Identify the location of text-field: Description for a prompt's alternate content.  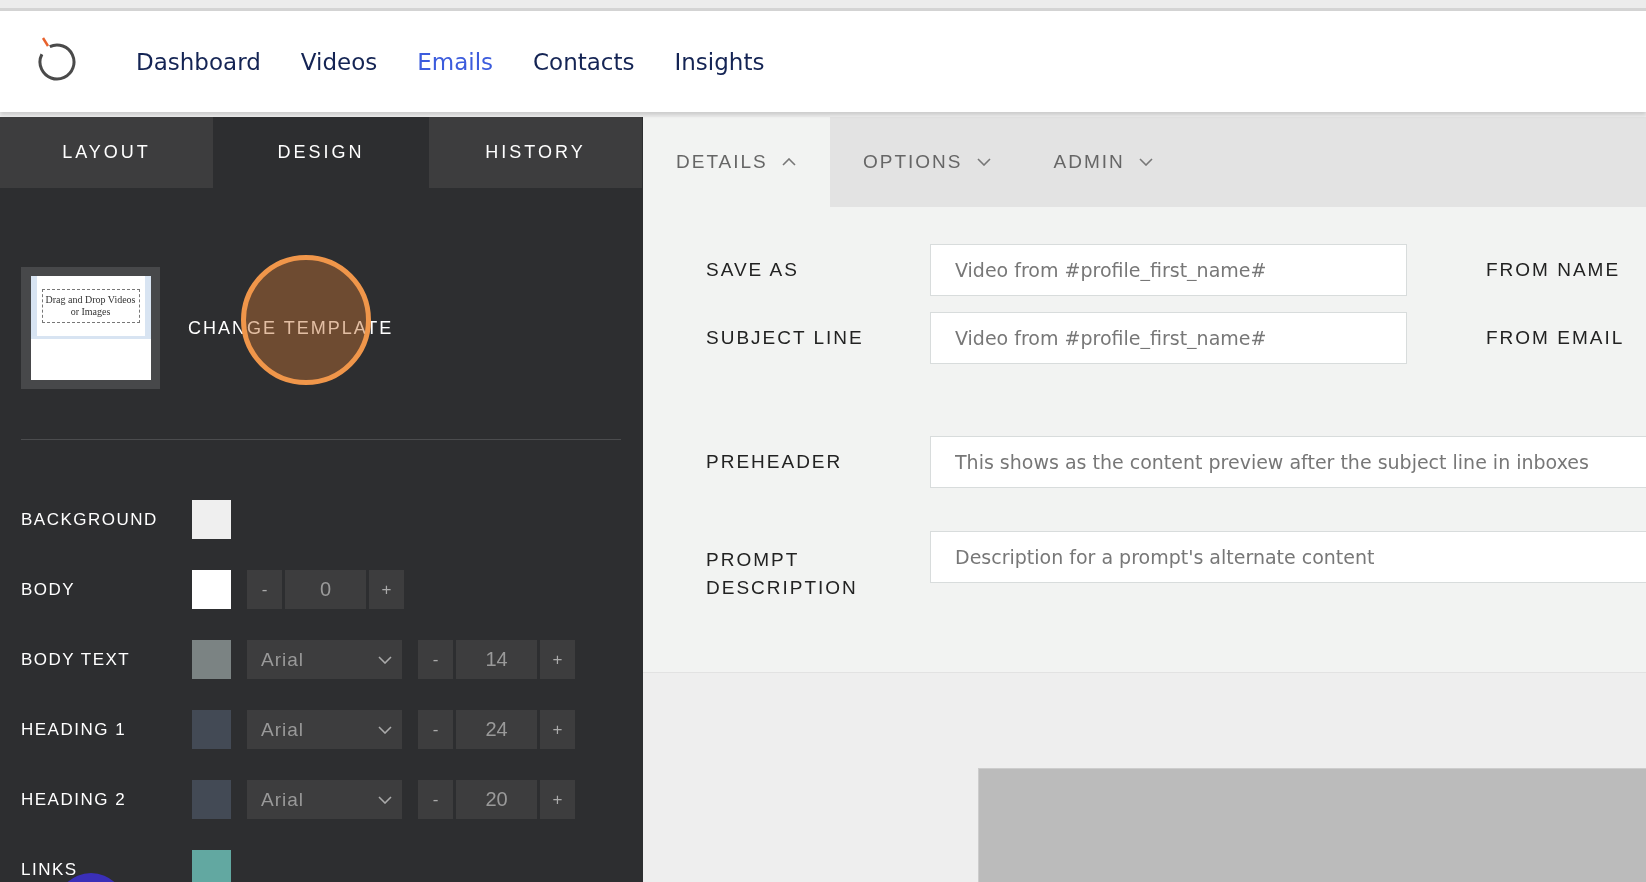
(1288, 557).